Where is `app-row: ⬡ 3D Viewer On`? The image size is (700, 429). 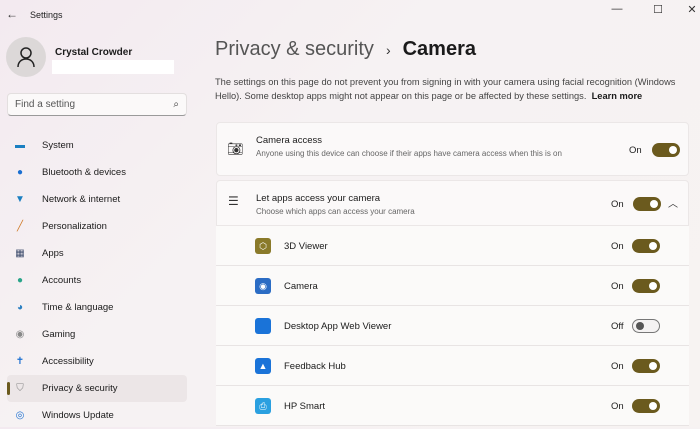
app-row: ⬡ 3D Viewer On is located at coordinates (452, 246).